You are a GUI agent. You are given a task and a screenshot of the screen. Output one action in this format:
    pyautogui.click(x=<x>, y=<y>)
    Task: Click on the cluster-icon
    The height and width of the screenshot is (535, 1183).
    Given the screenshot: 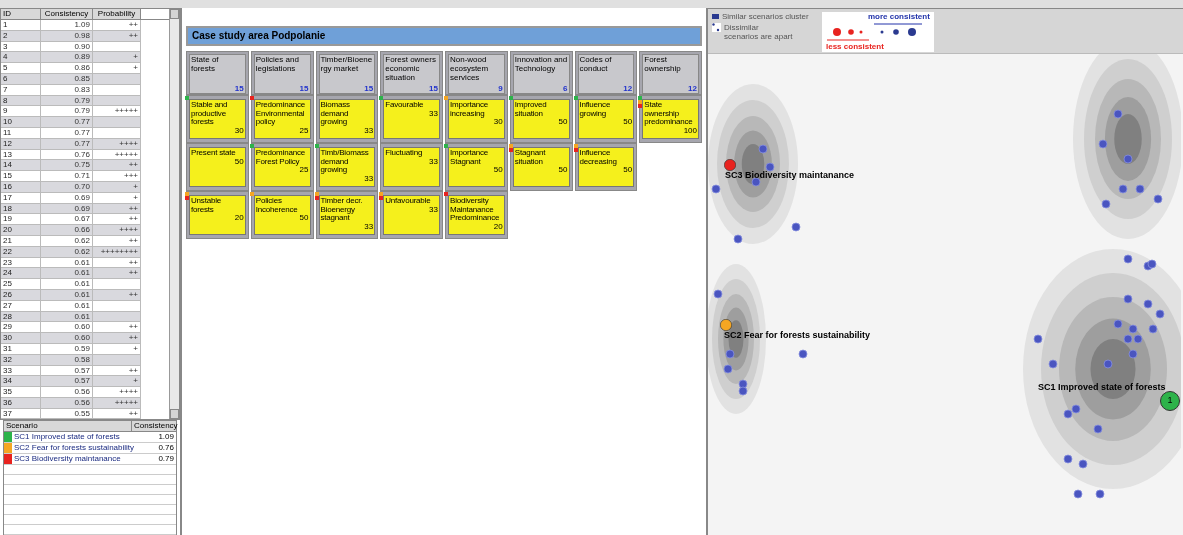 What is the action you would take?
    pyautogui.click(x=715, y=16)
    